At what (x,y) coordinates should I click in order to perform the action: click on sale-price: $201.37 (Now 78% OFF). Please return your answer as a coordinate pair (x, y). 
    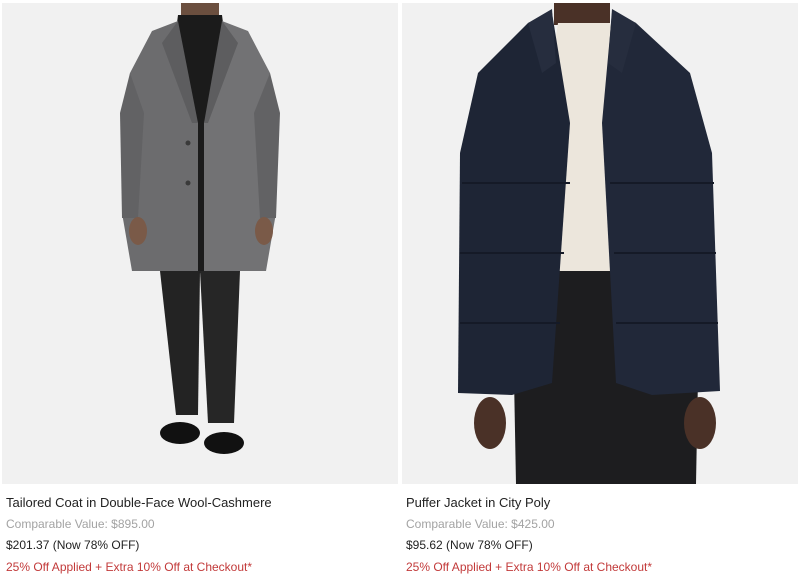
    Looking at the image, I should click on (73, 545).